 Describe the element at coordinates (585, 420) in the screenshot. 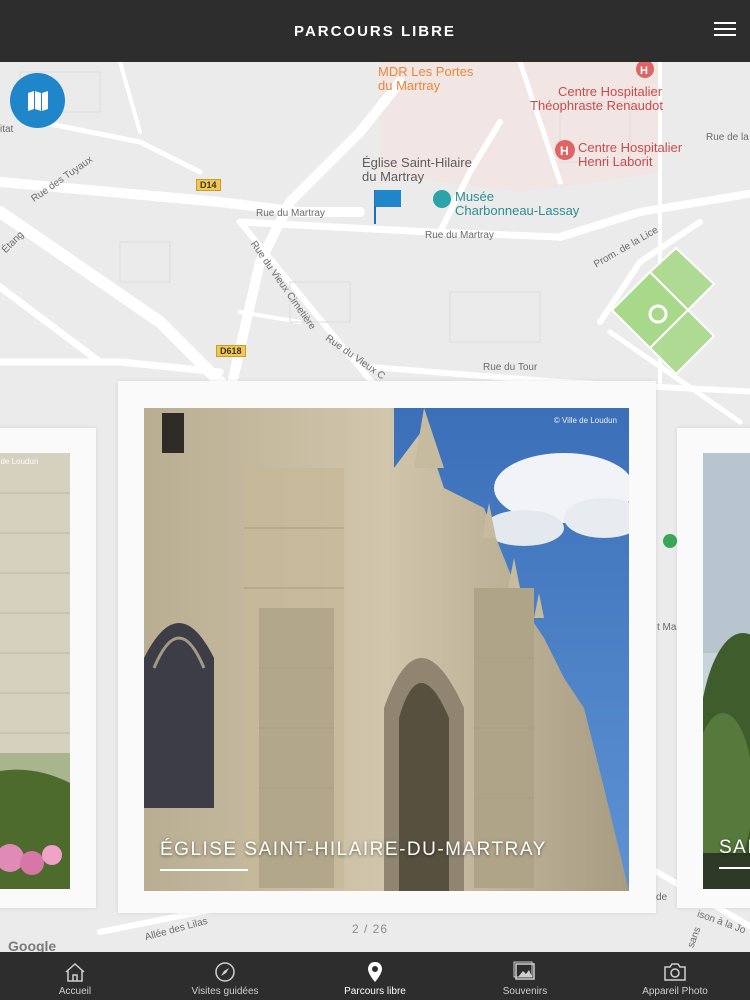

I see `photo-credit: © Ville de Loudun` at that location.